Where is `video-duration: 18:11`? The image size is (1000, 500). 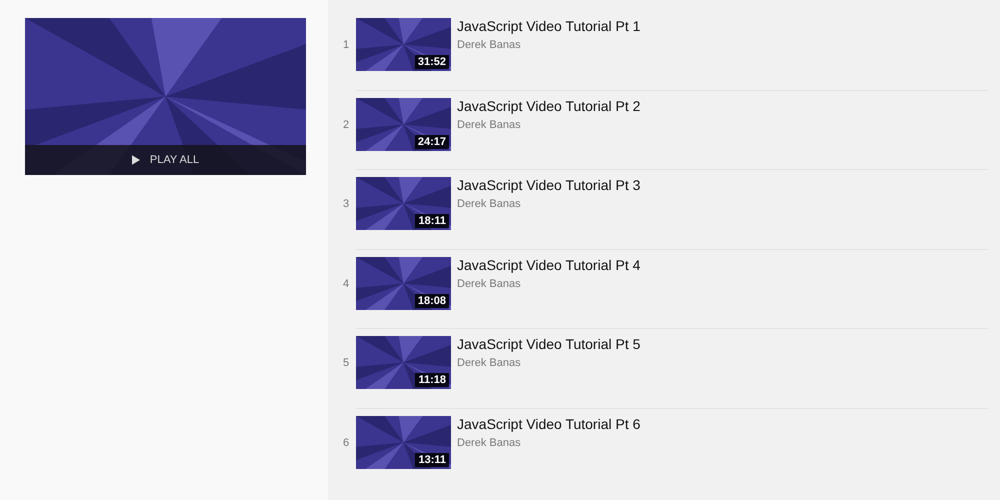
video-duration: 18:11 is located at coordinates (432, 221).